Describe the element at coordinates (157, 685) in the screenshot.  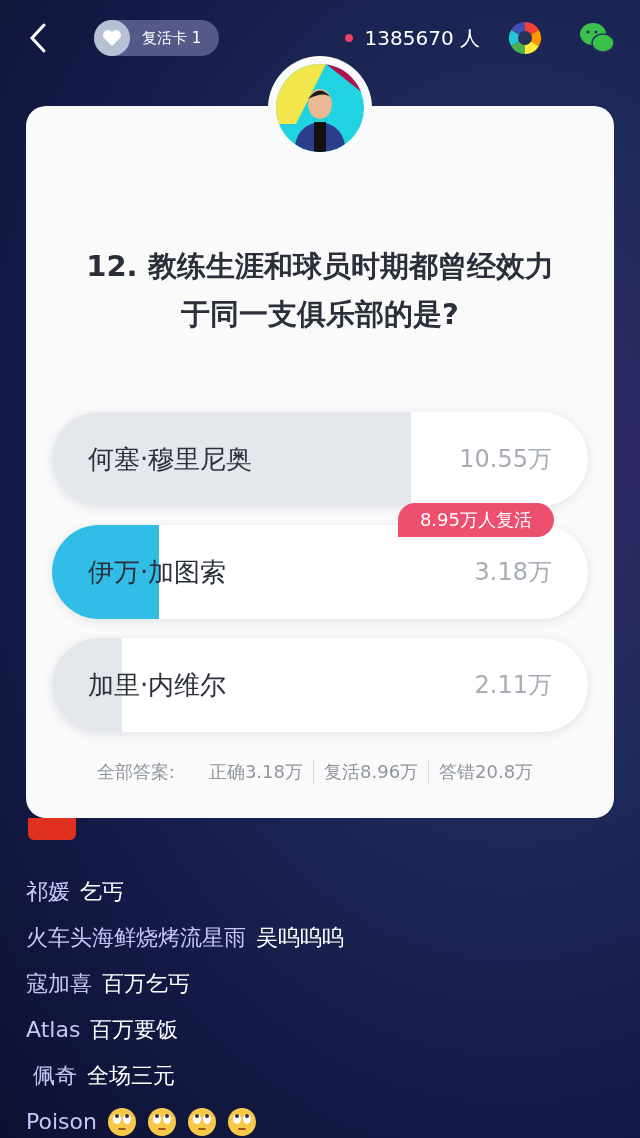
I see `option-label: 加里·内维尔` at that location.